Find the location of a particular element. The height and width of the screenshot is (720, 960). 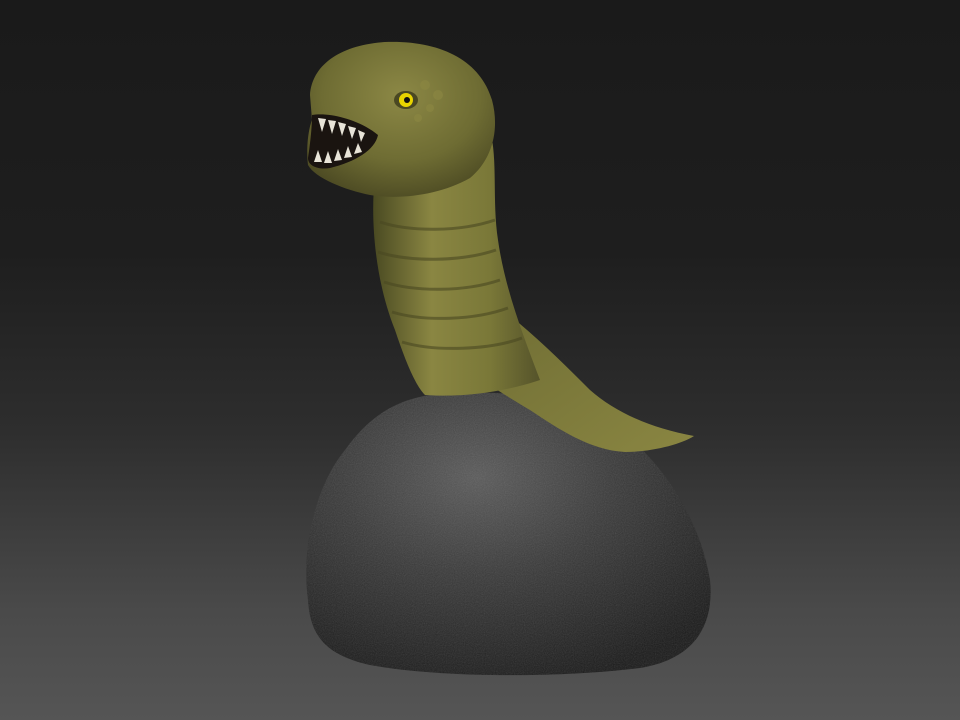

creature-eye is located at coordinates (406, 100).